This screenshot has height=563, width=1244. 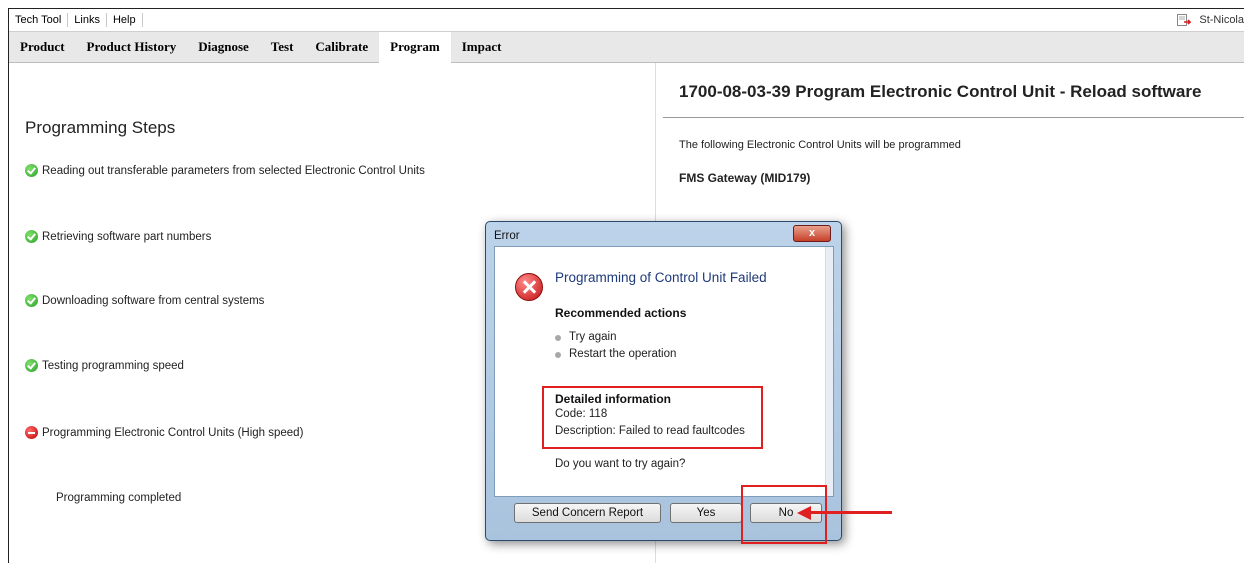 I want to click on menu-help: Help, so click(x=125, y=20).